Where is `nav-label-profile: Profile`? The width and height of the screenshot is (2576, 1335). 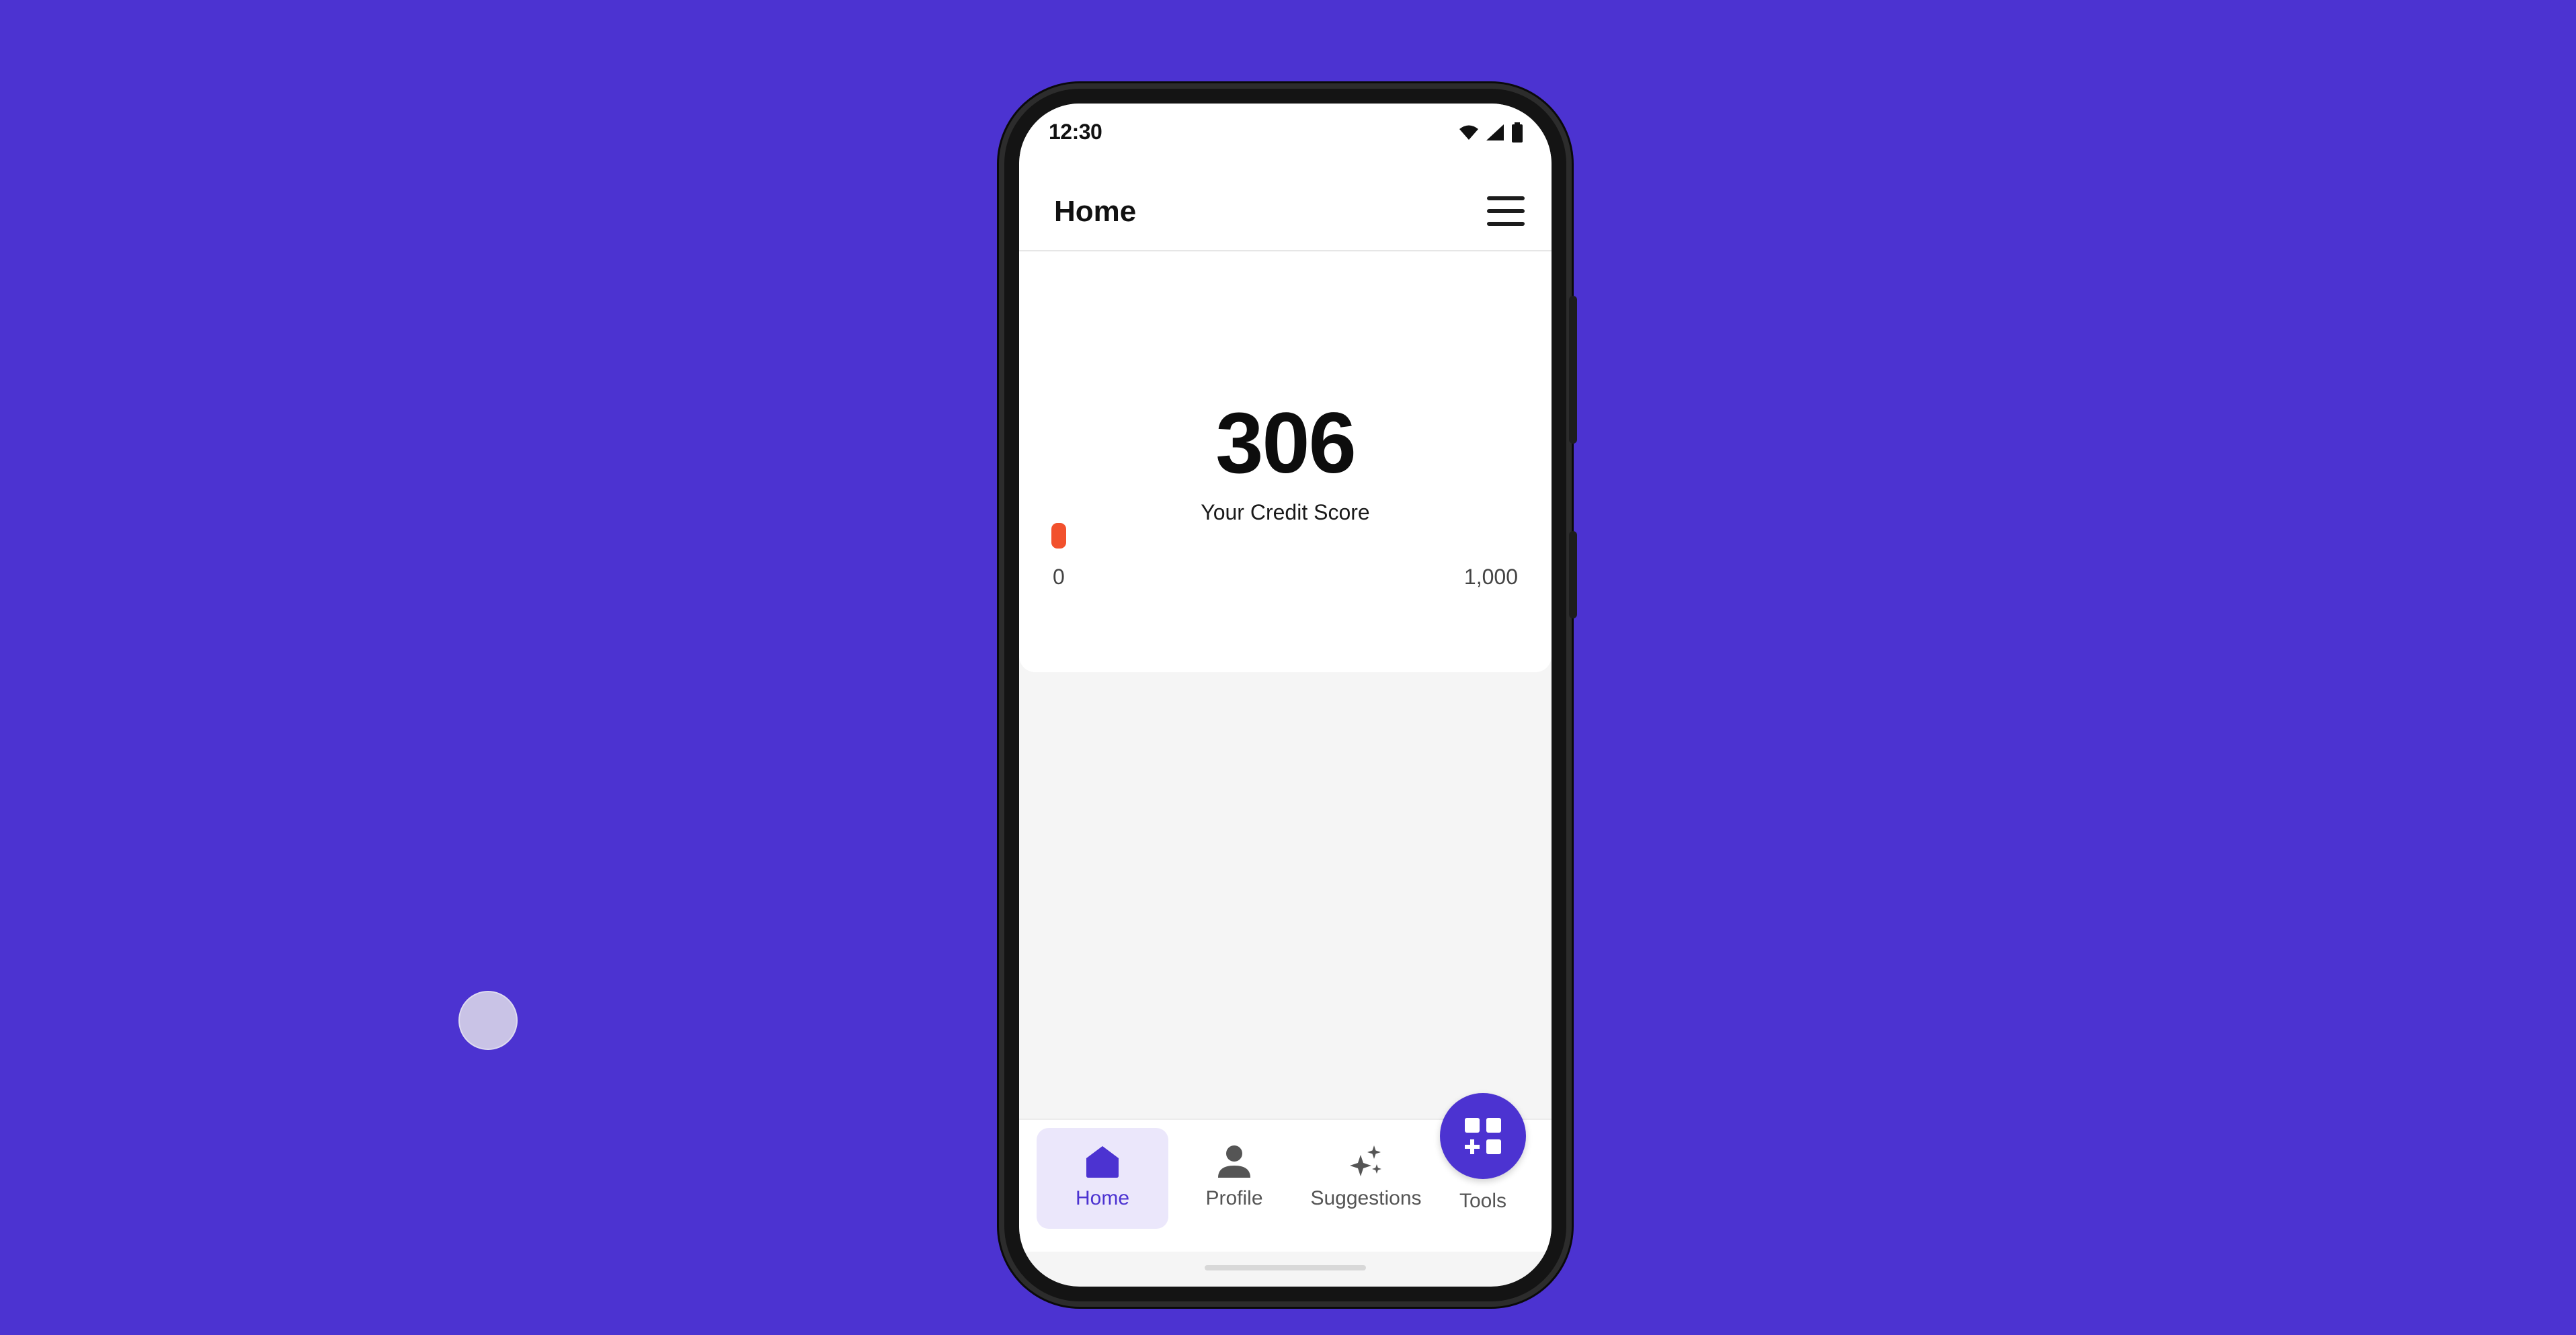
nav-label-profile: Profile is located at coordinates (1234, 1198).